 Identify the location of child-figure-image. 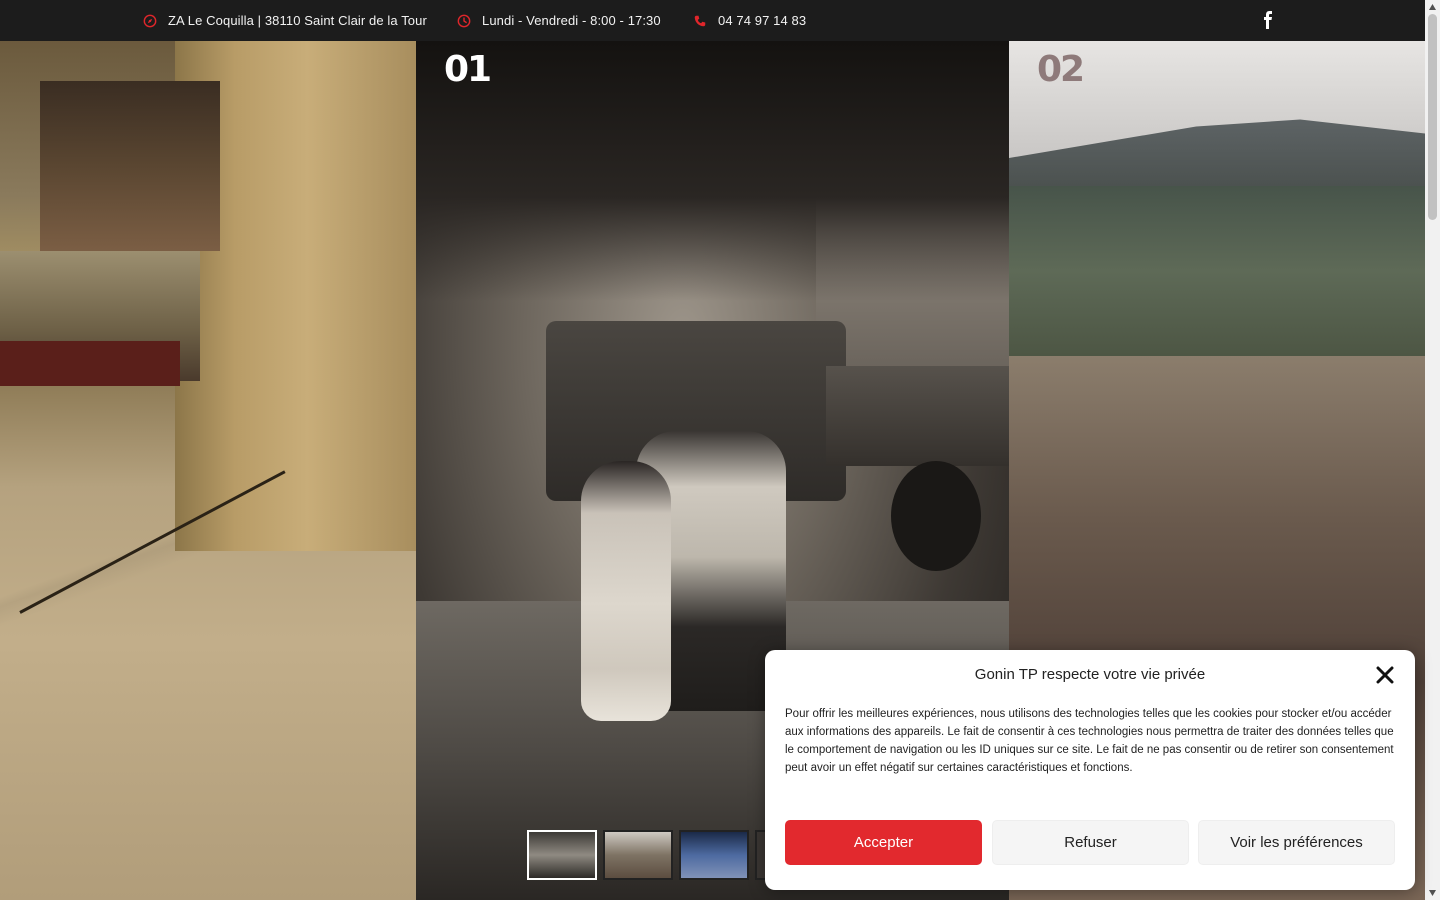
(626, 591).